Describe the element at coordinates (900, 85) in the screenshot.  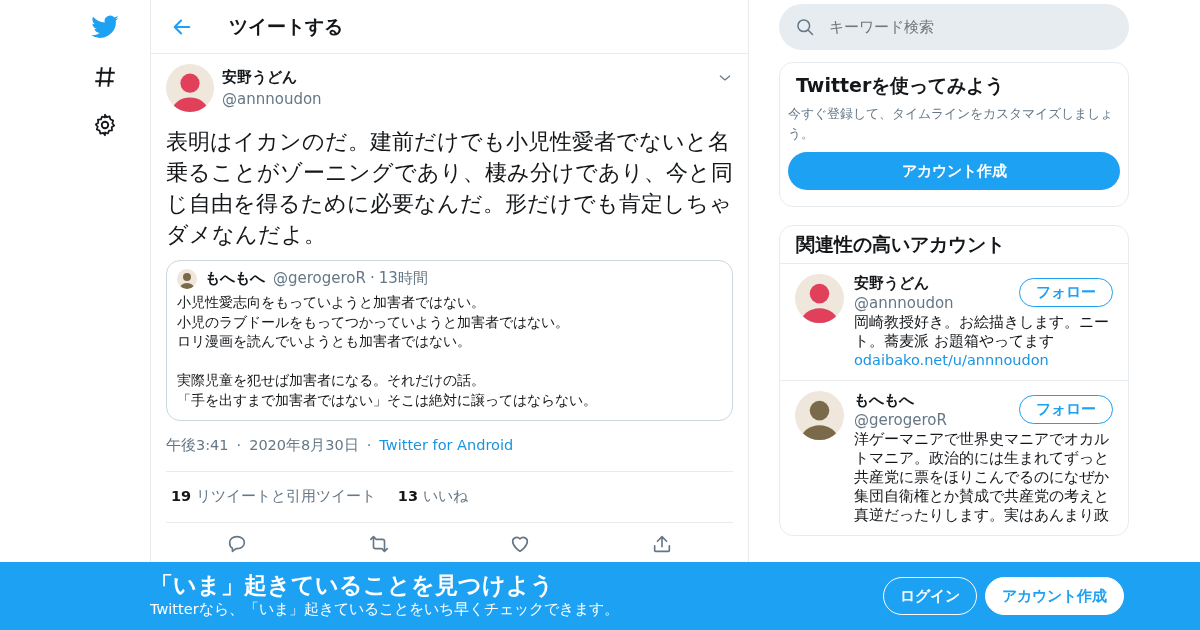
I see `card-title: Twitterを使ってみよう` at that location.